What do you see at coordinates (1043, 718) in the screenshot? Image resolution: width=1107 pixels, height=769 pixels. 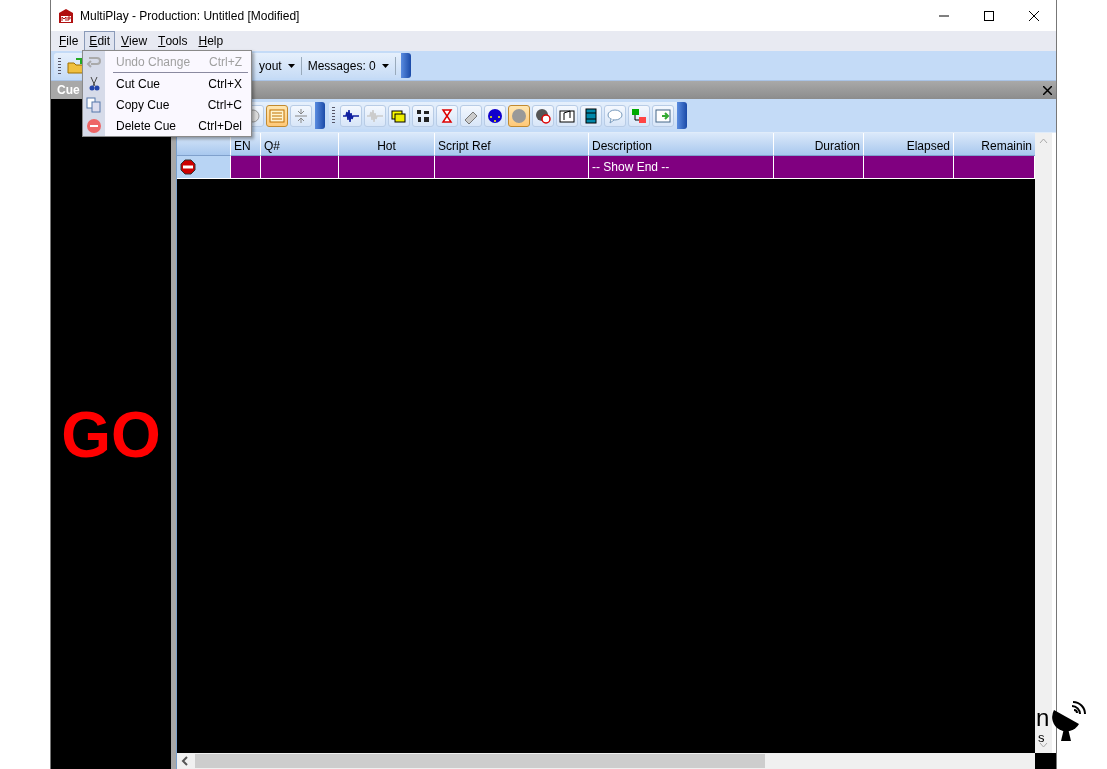 I see `text-fragment: n` at bounding box center [1043, 718].